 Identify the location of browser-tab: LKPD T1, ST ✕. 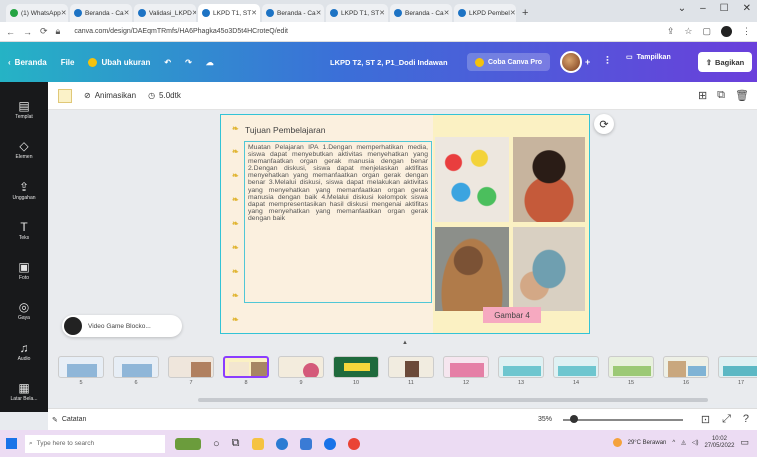
(357, 13).